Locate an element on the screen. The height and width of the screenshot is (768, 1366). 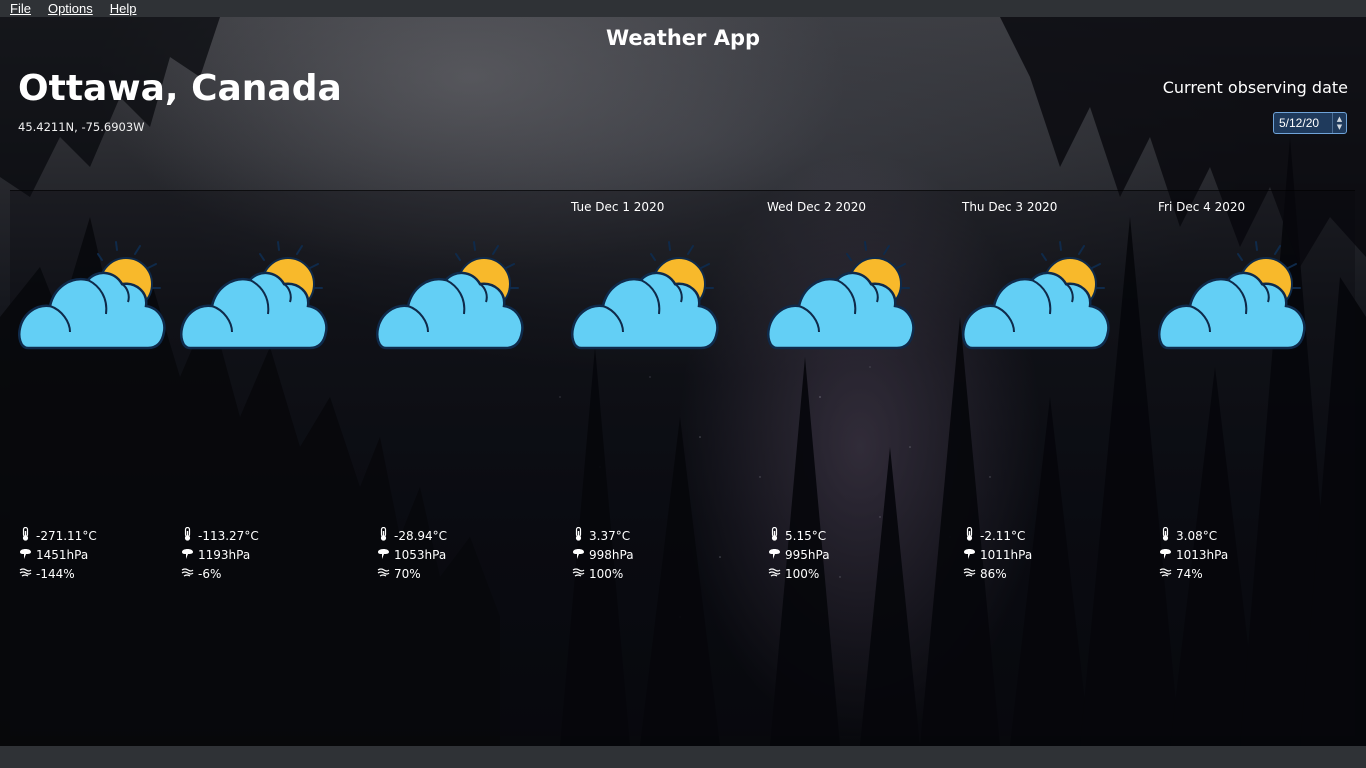
day-stats: -271.11°C 1451hPa -144% is located at coordinates (57, 554).